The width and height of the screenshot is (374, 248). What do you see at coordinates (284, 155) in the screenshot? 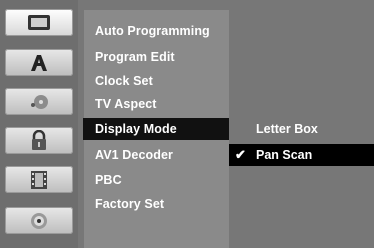
I see `option-pan-scan-label: Pan Scan` at bounding box center [284, 155].